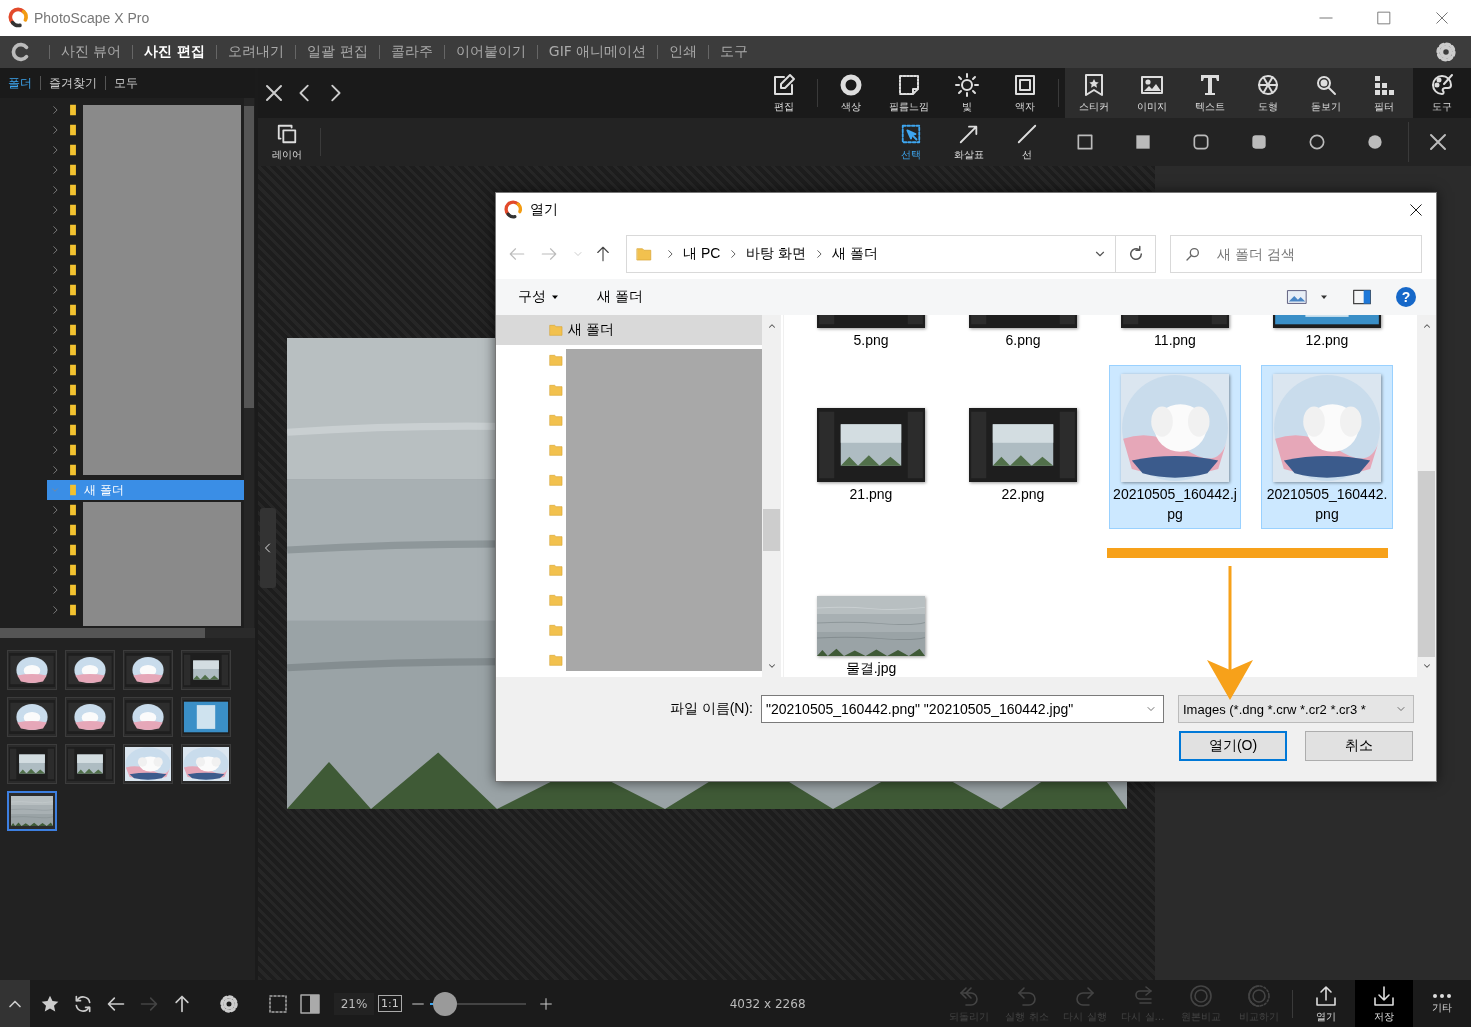 The width and height of the screenshot is (1471, 1027). I want to click on tool-button: 도형, so click(1268, 93).